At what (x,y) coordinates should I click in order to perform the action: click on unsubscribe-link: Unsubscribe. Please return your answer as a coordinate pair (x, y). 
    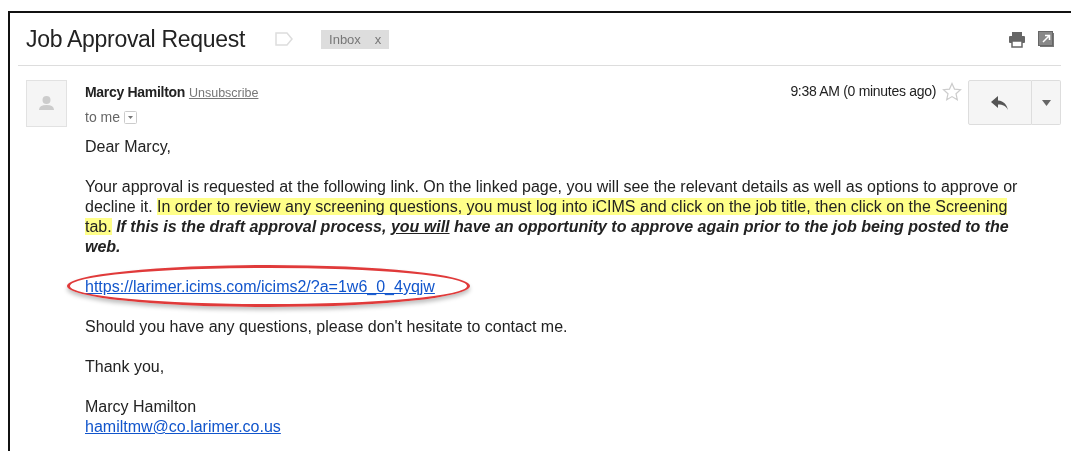
    Looking at the image, I should click on (223, 93).